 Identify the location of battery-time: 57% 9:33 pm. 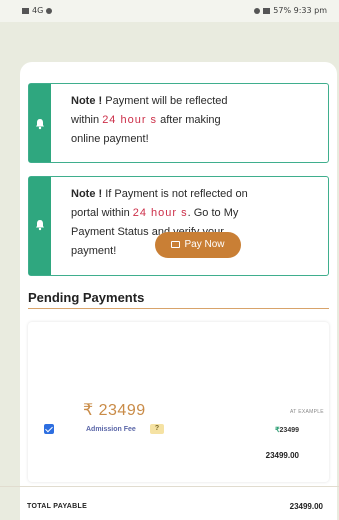
(300, 10).